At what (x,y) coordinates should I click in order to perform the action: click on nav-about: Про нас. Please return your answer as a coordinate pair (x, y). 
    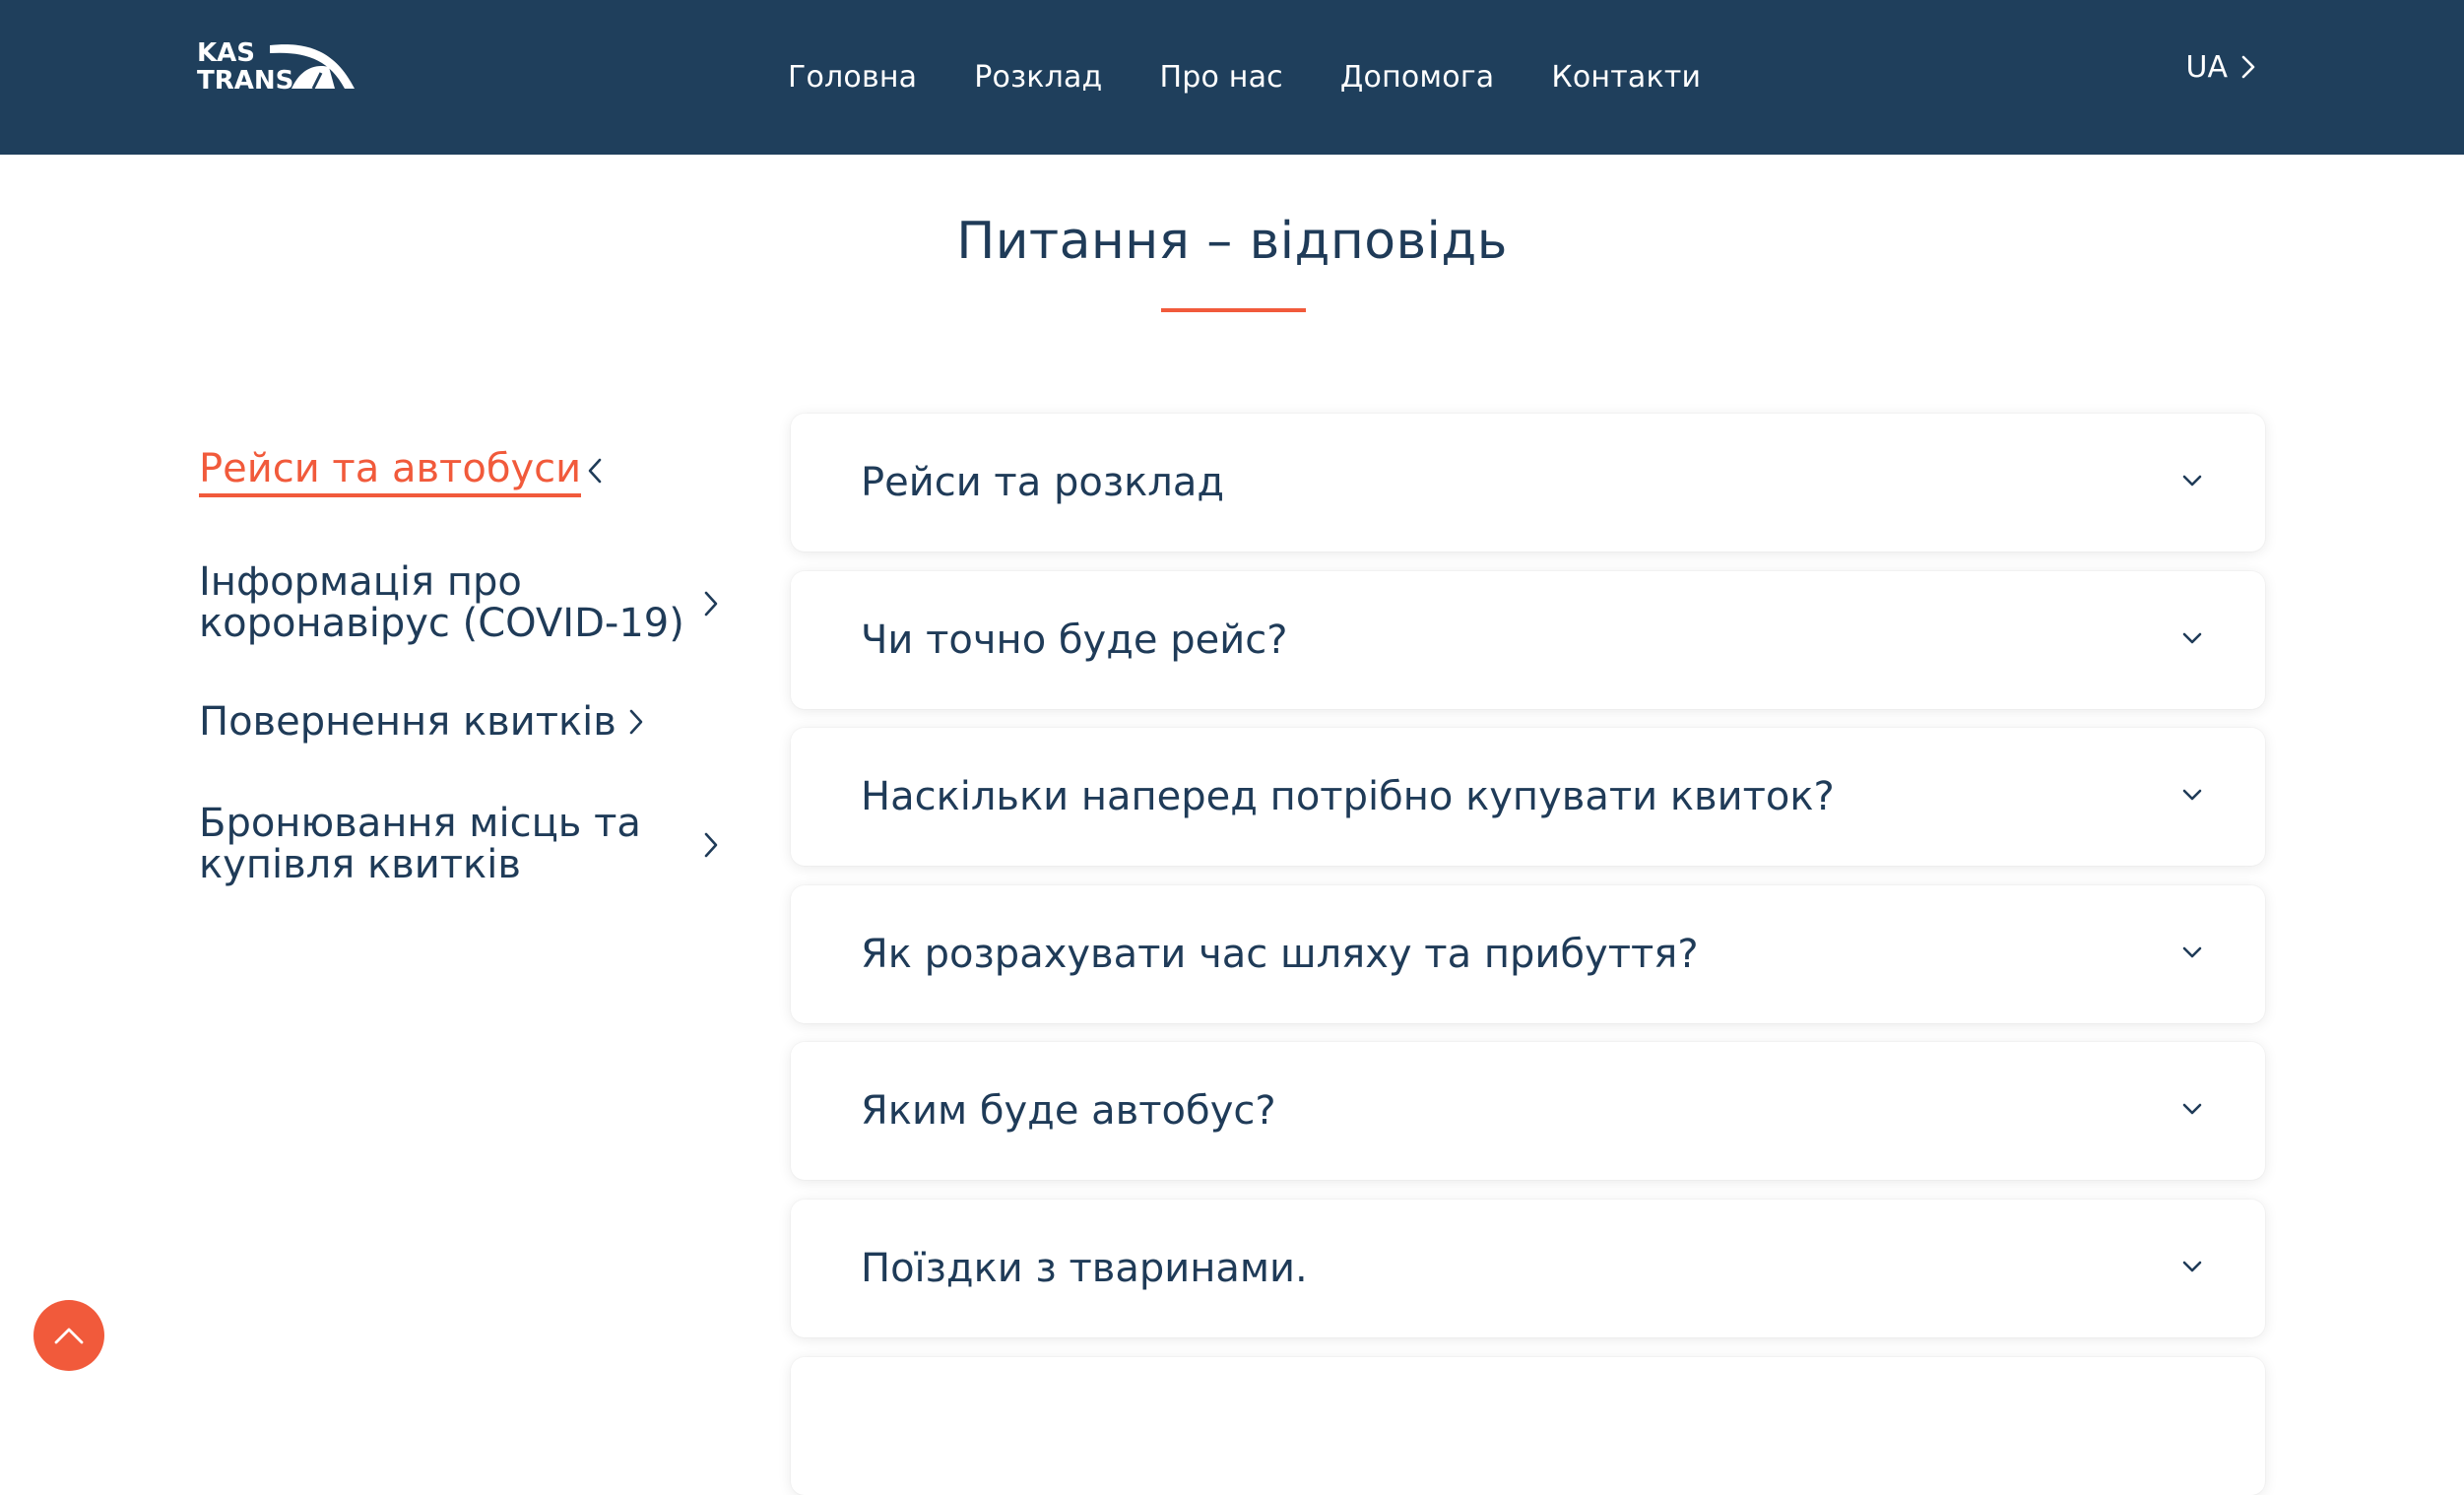
    Looking at the image, I should click on (1221, 77).